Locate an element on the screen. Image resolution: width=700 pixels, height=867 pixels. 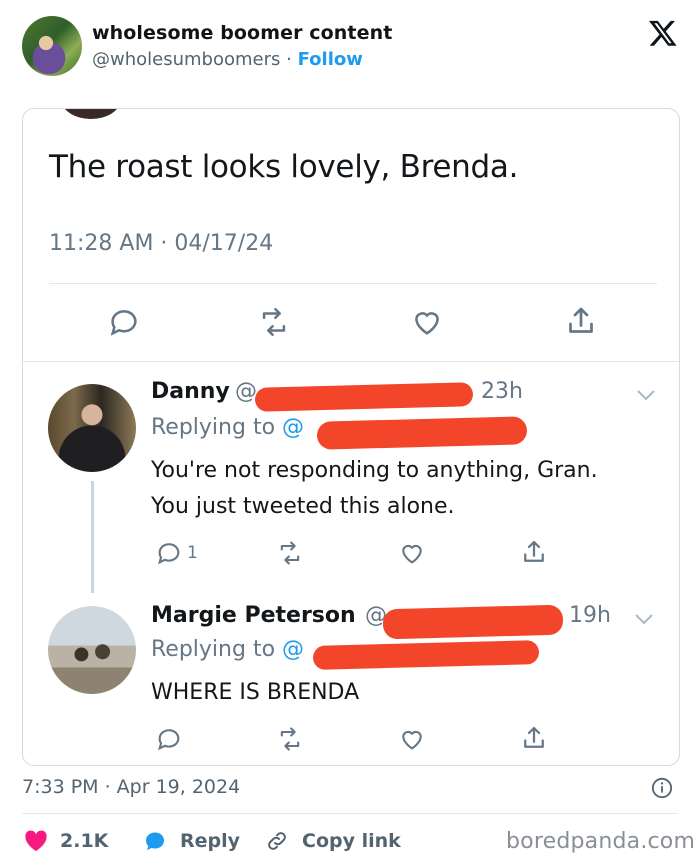
reply-author-handle: @ is located at coordinates (246, 391).